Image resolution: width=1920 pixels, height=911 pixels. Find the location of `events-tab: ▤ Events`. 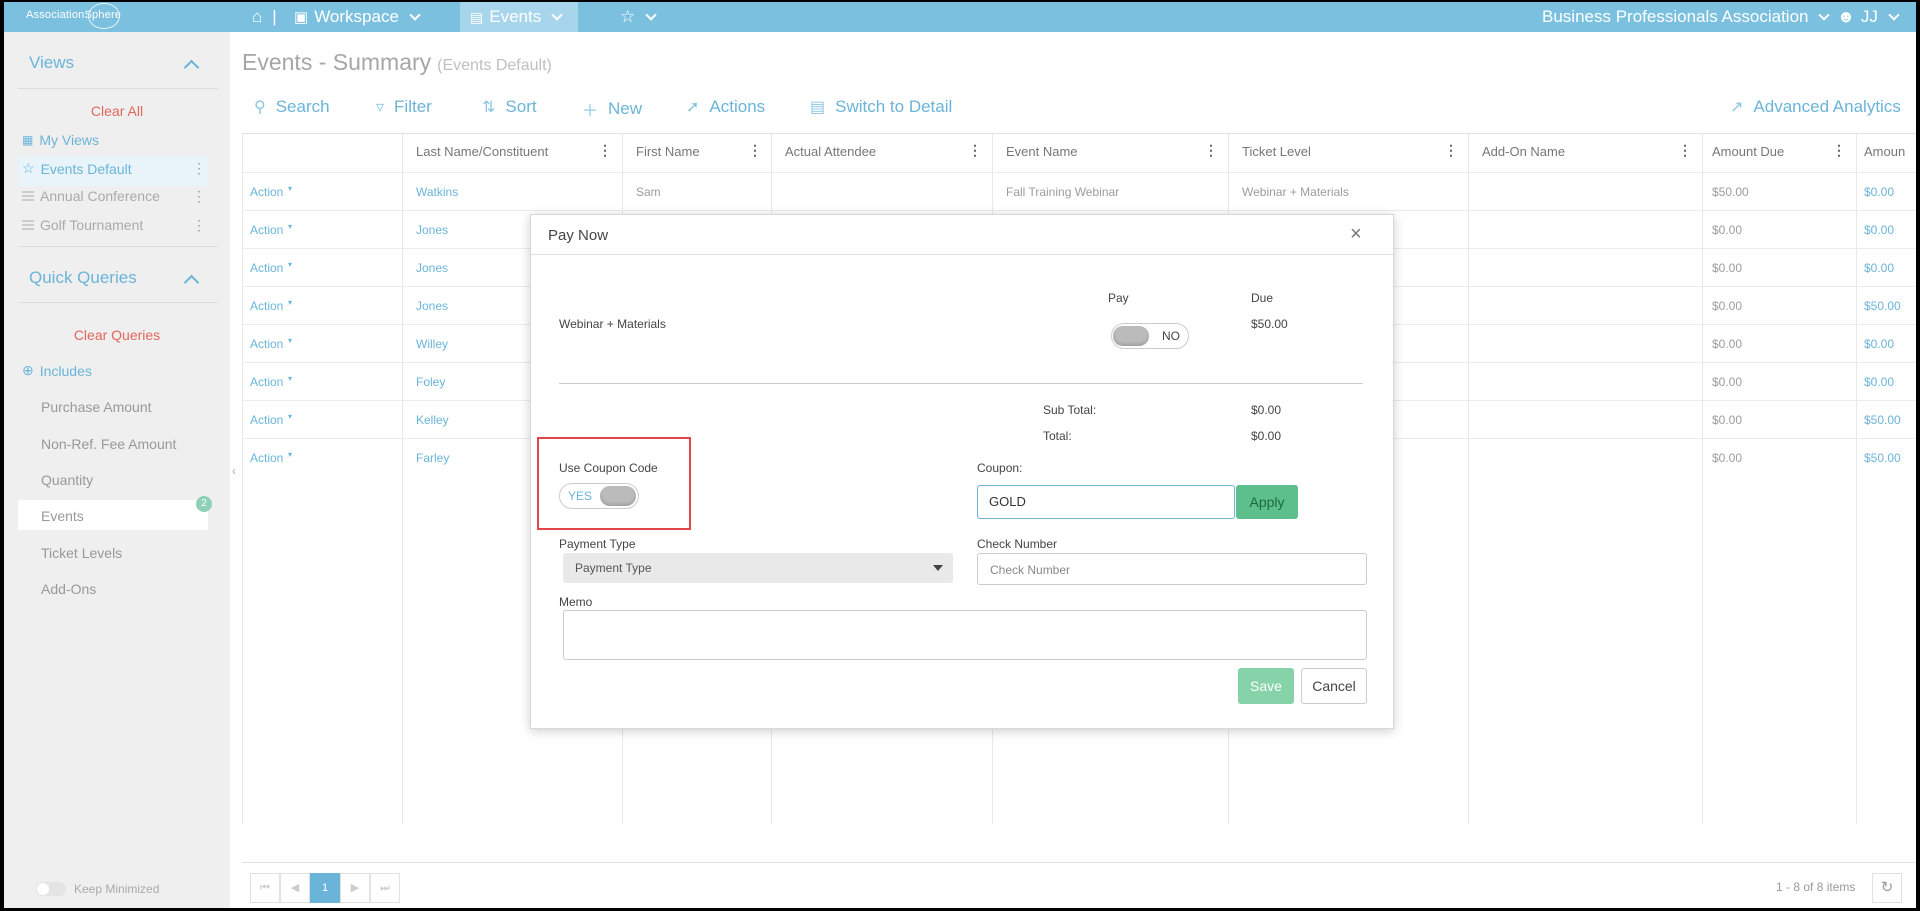

events-tab: ▤ Events is located at coordinates (517, 17).